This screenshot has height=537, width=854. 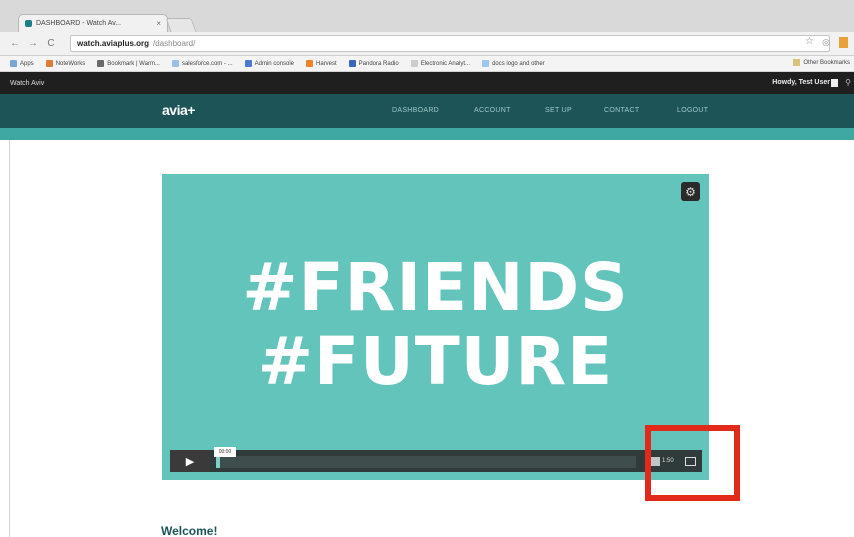 I want to click on nav-accent-band, so click(x=427, y=134).